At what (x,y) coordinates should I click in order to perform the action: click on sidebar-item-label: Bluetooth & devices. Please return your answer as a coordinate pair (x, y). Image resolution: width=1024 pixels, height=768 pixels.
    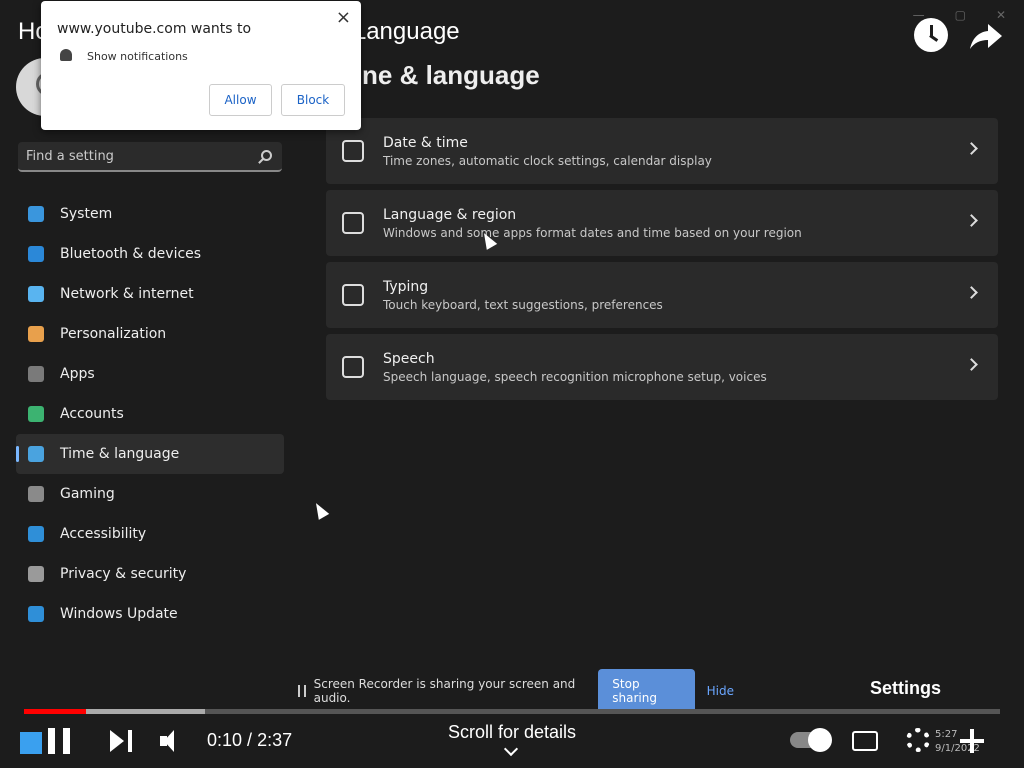
    Looking at the image, I should click on (131, 254).